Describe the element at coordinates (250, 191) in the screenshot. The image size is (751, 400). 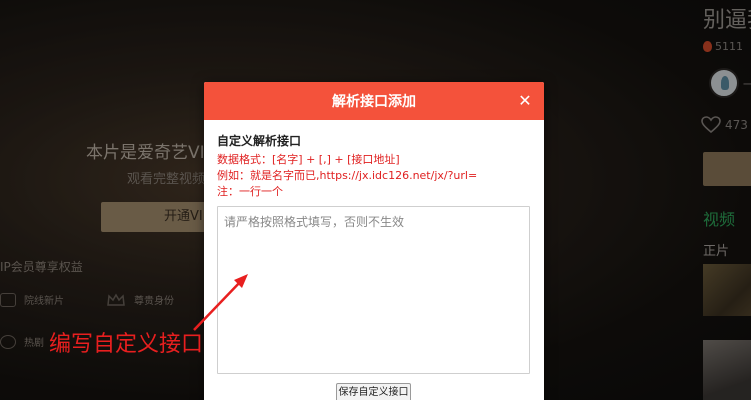
I see `note-hint: 注：一行一个` at that location.